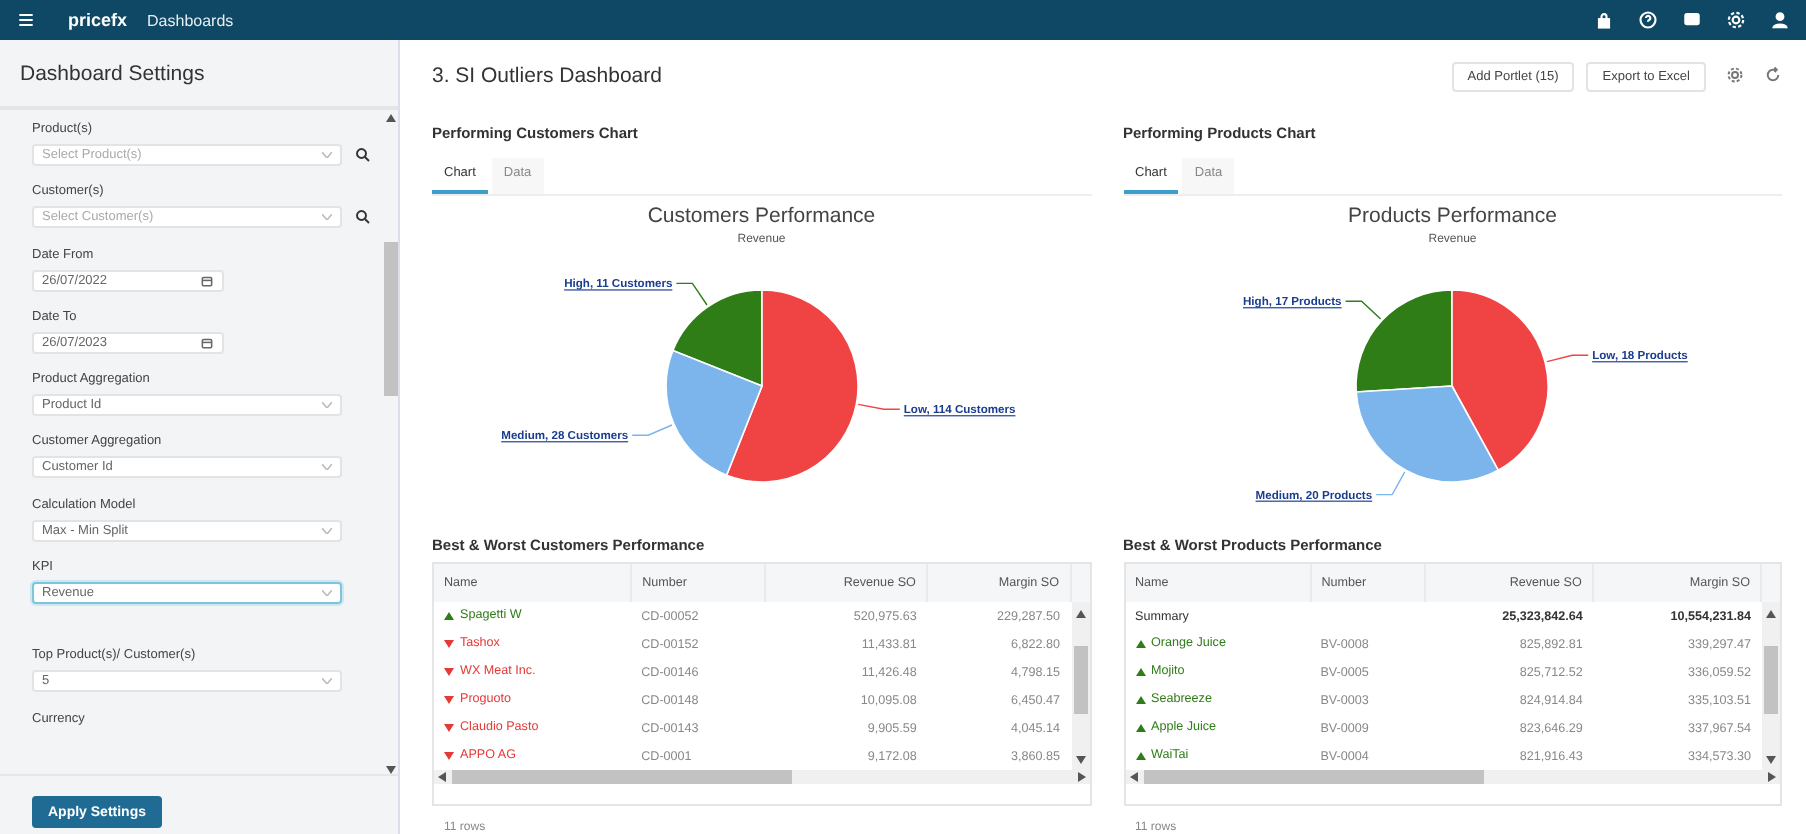  What do you see at coordinates (1780, 20) in the screenshot?
I see `user-icon` at bounding box center [1780, 20].